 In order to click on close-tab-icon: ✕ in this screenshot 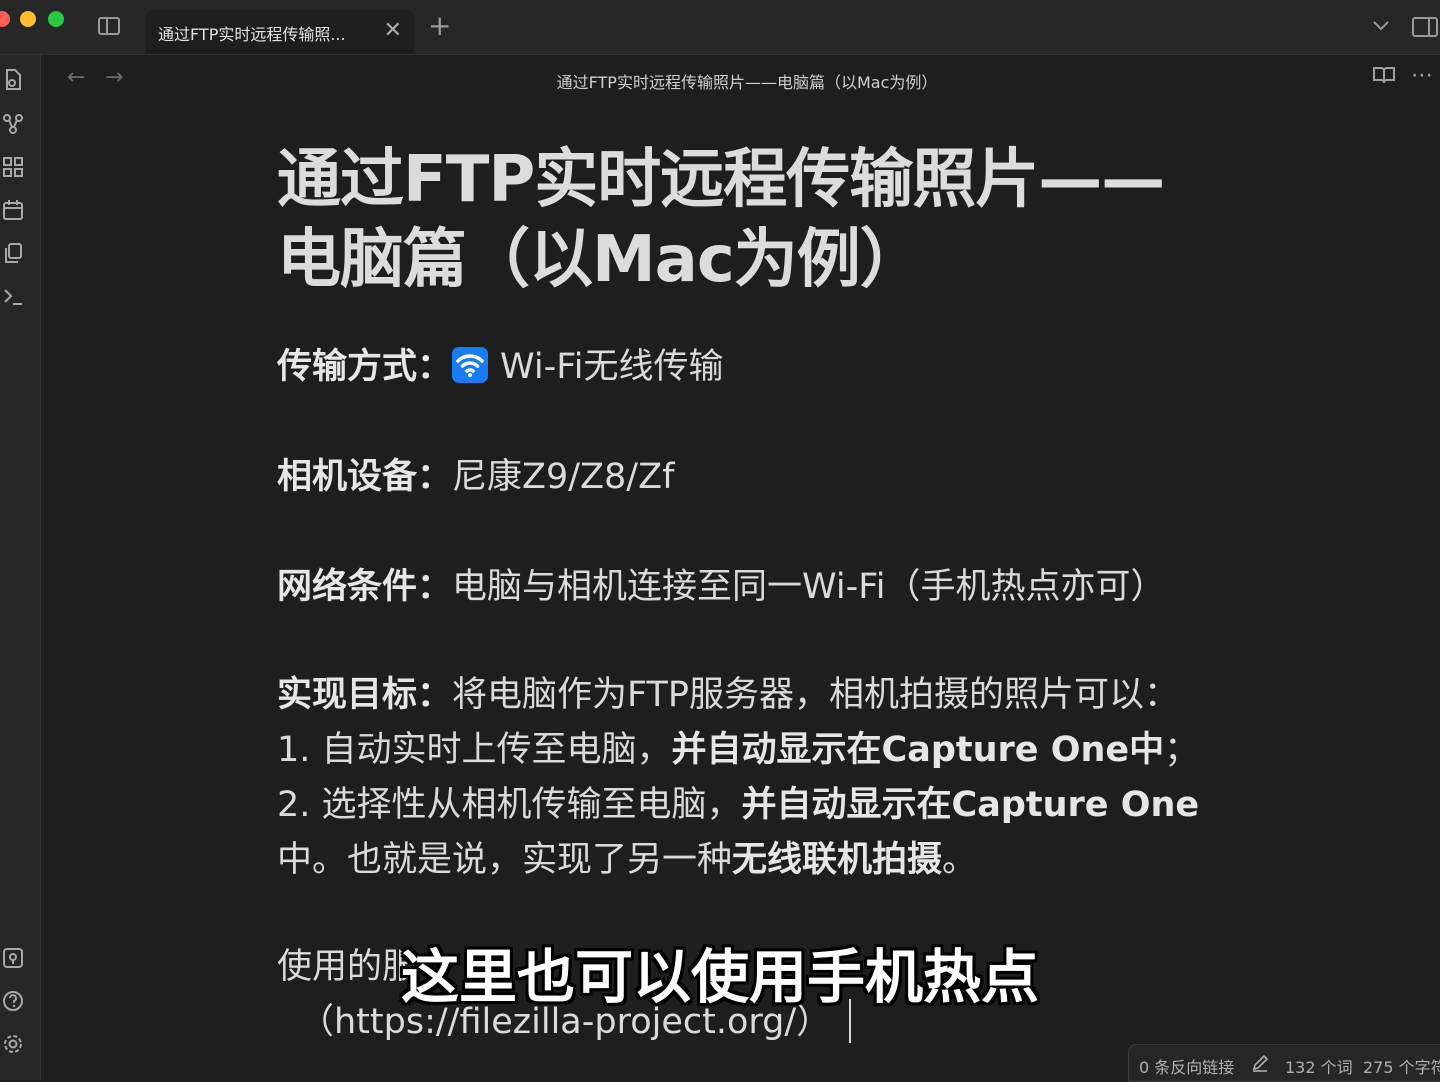, I will do `click(393, 30)`.